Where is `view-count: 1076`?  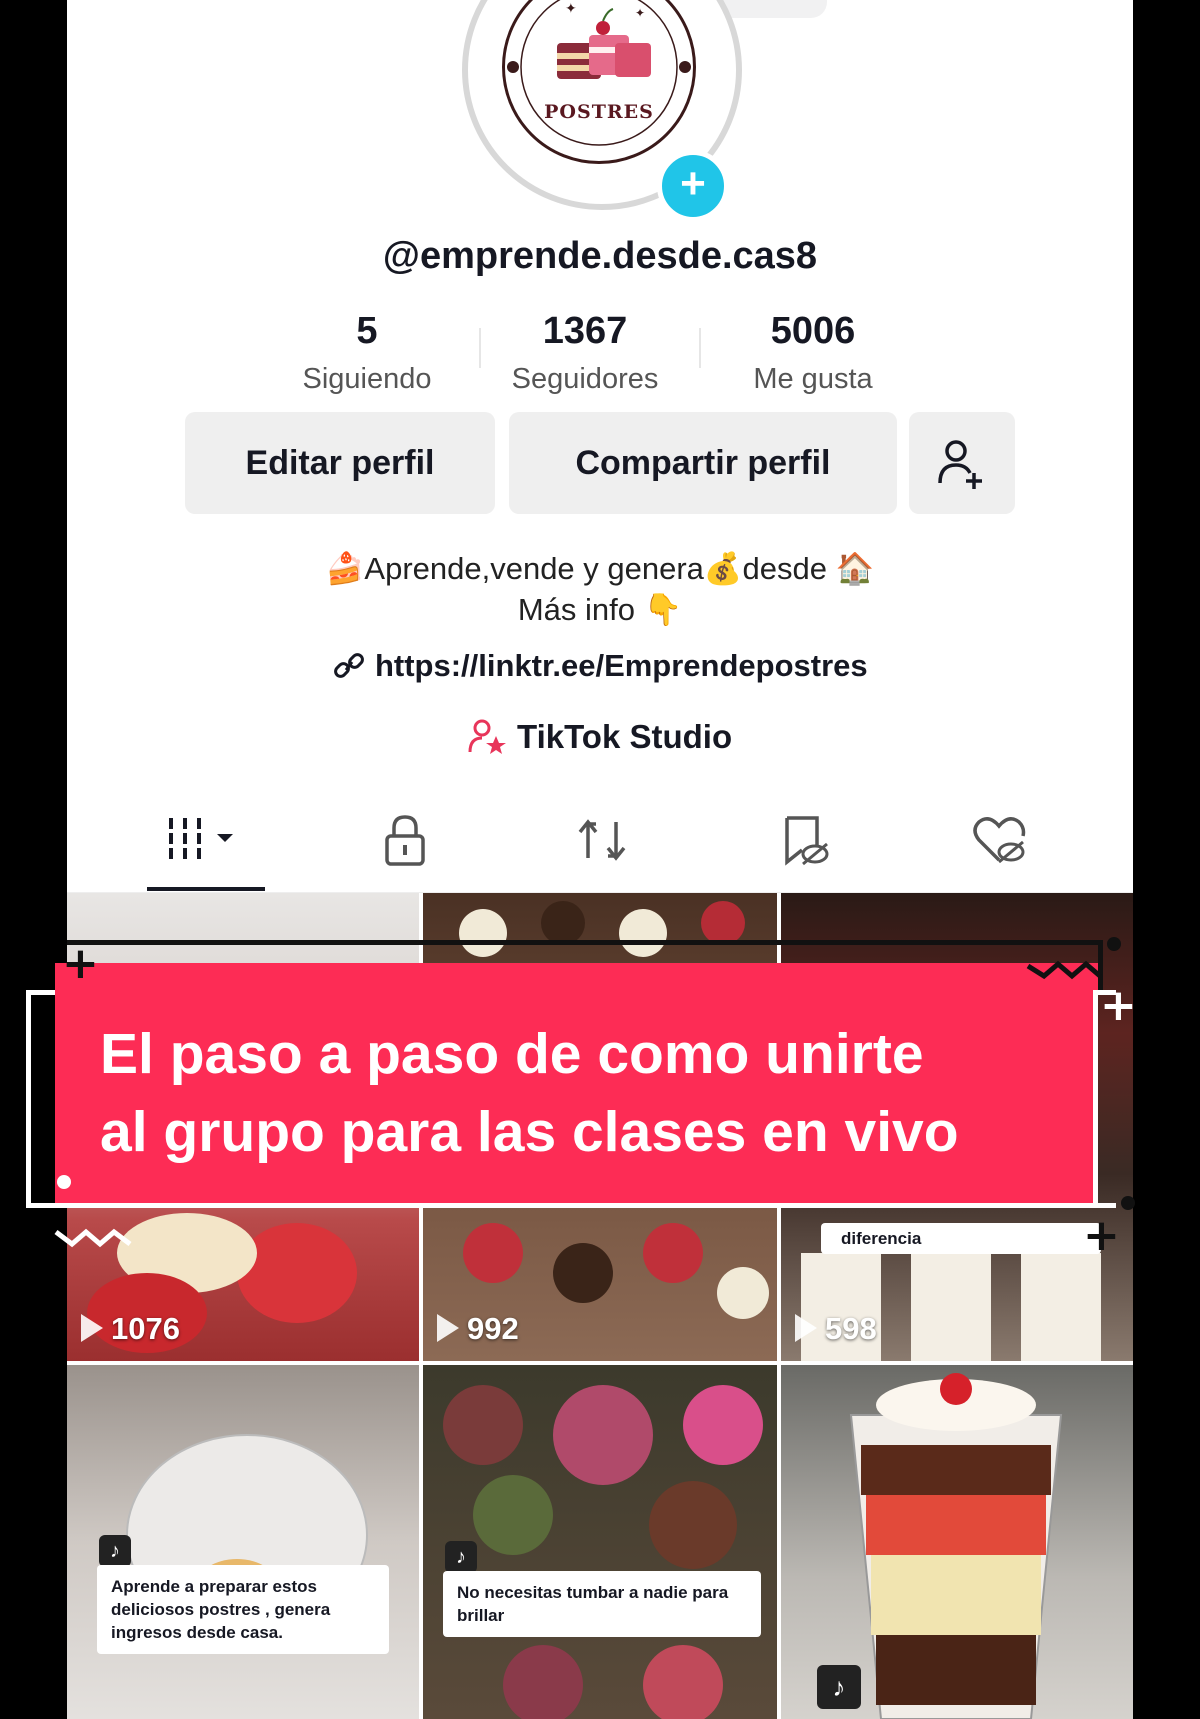
view-count: 1076 is located at coordinates (130, 1329).